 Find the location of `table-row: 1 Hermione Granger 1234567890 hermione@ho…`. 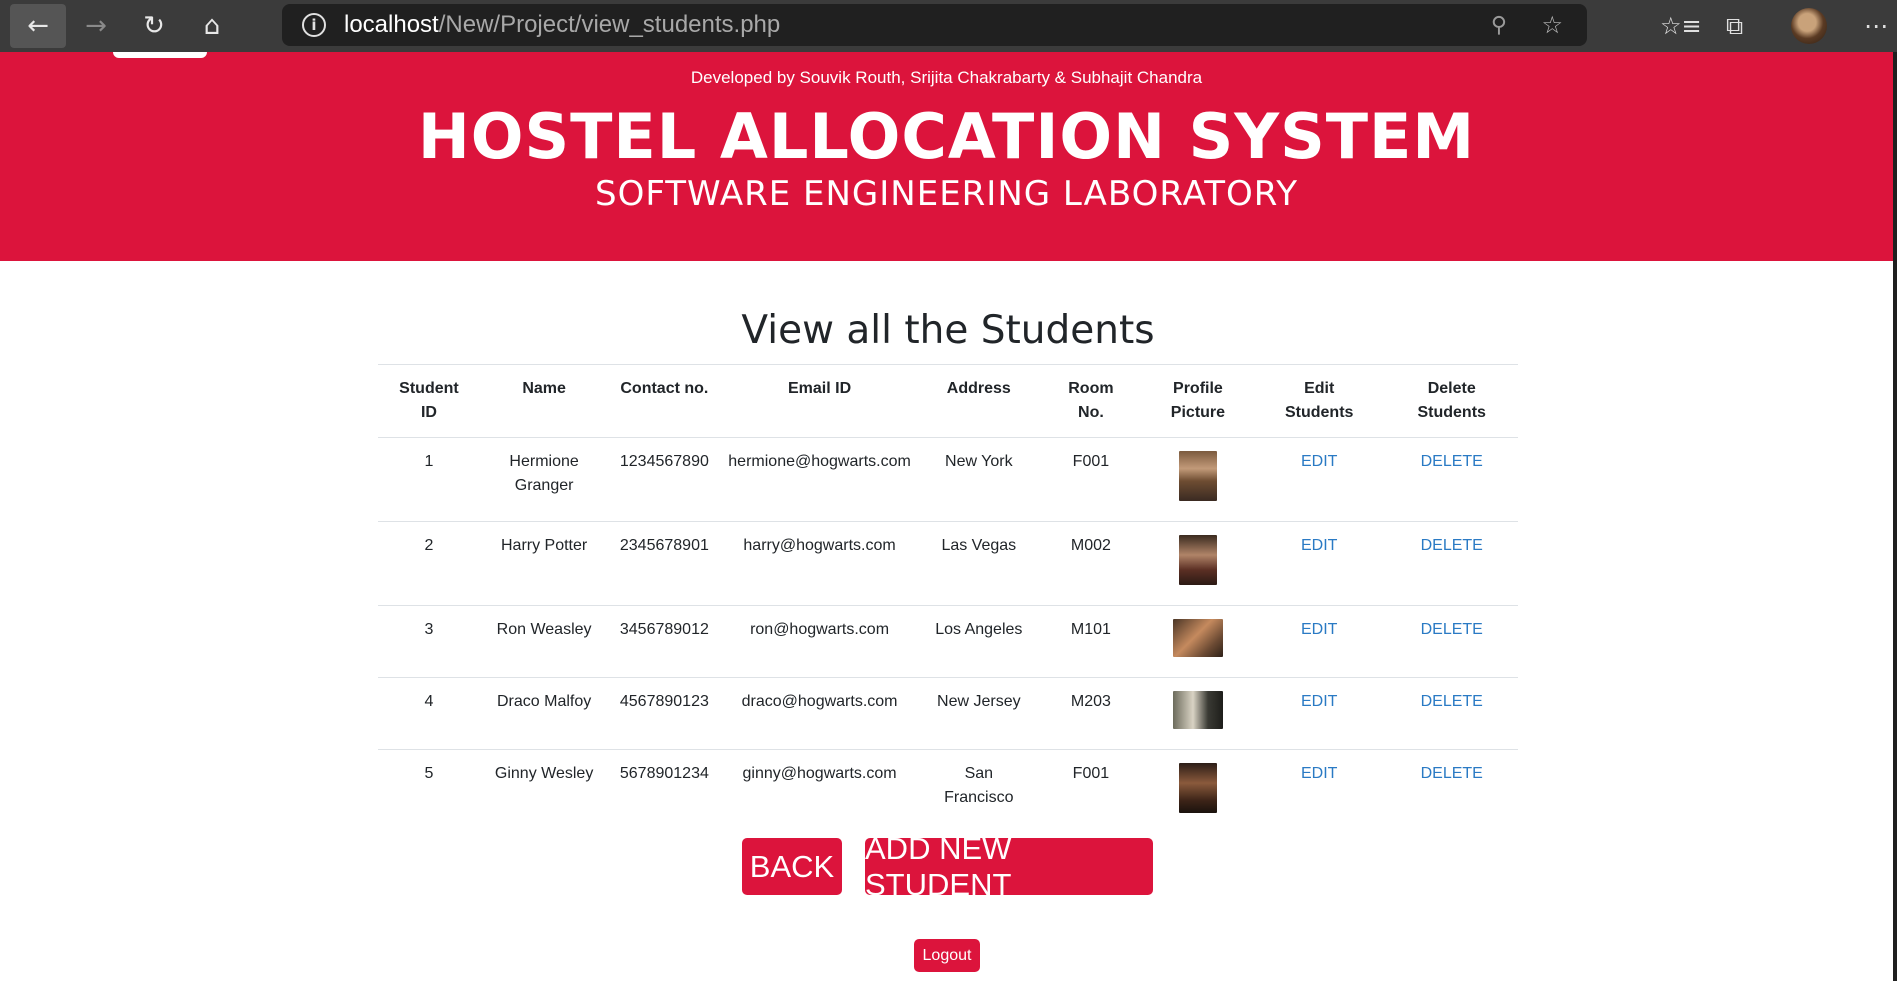

table-row: 1 Hermione Granger 1234567890 hermione@ho… is located at coordinates (948, 479).